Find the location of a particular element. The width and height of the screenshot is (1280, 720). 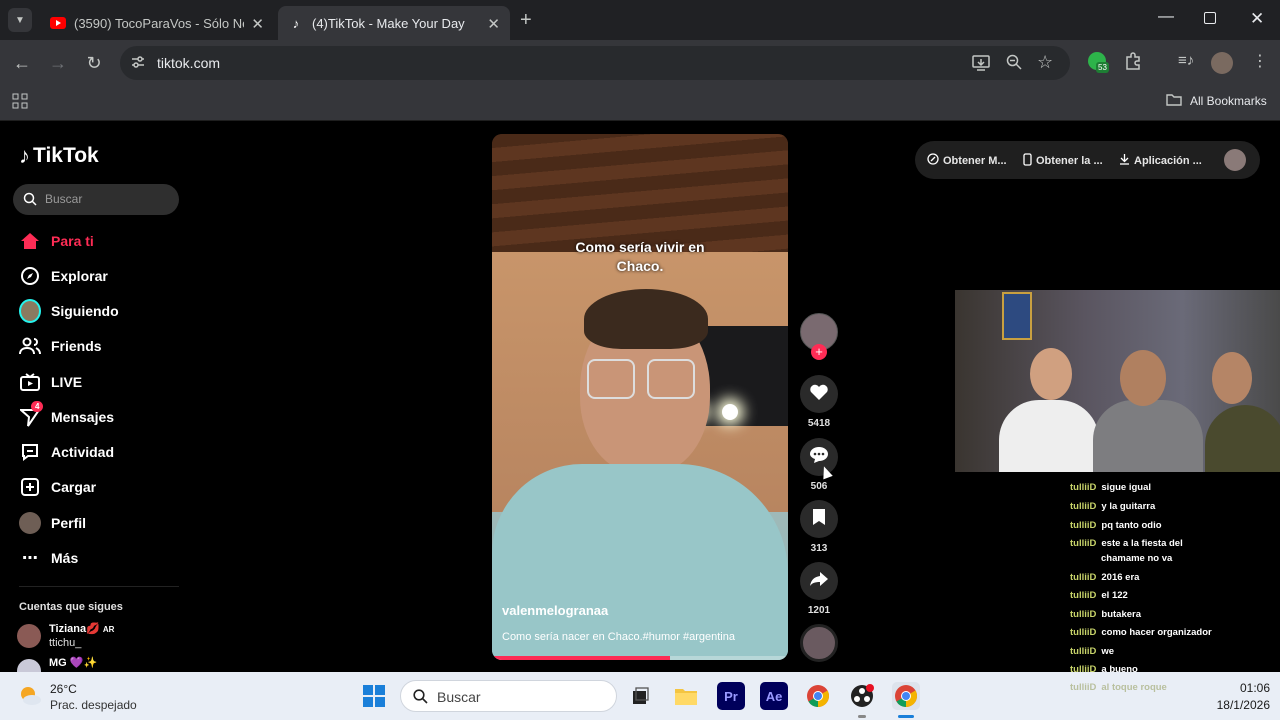

close-window-button: ✕ is located at coordinates (1257, 19).